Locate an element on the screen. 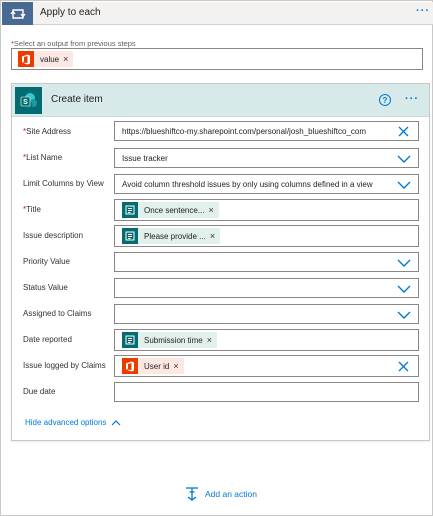  date-reported-token: Submission time × is located at coordinates (169, 340).